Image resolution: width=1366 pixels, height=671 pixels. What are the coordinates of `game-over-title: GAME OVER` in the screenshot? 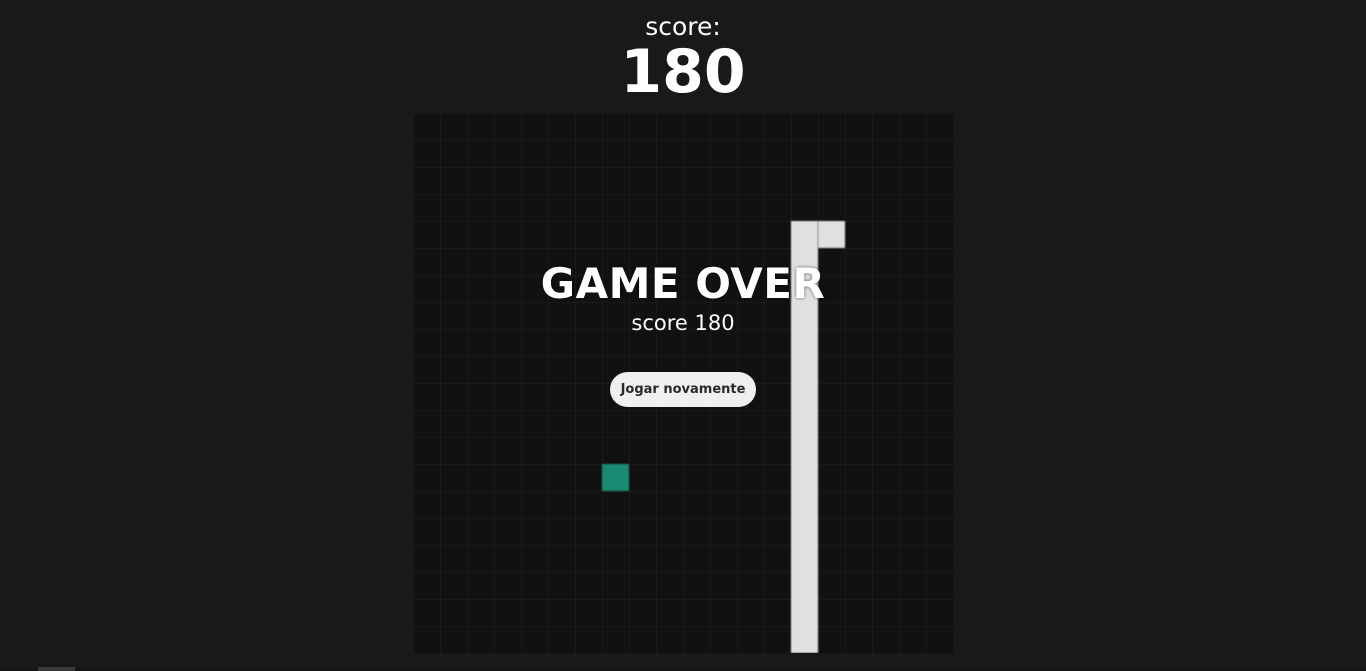 It's located at (683, 283).